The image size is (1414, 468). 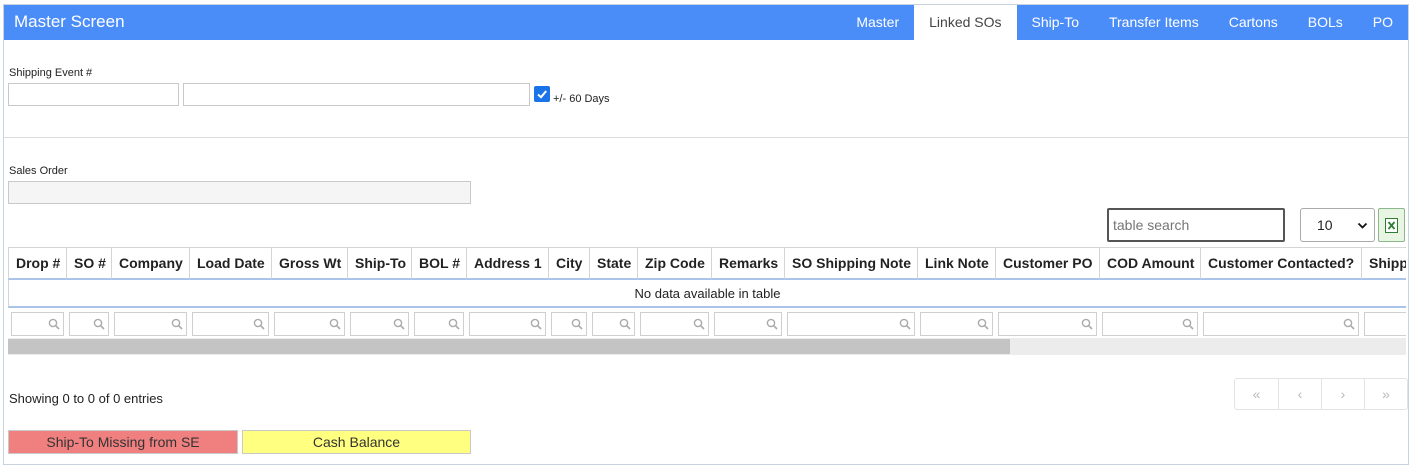 What do you see at coordinates (613, 324) in the screenshot?
I see `filter-input-state` at bounding box center [613, 324].